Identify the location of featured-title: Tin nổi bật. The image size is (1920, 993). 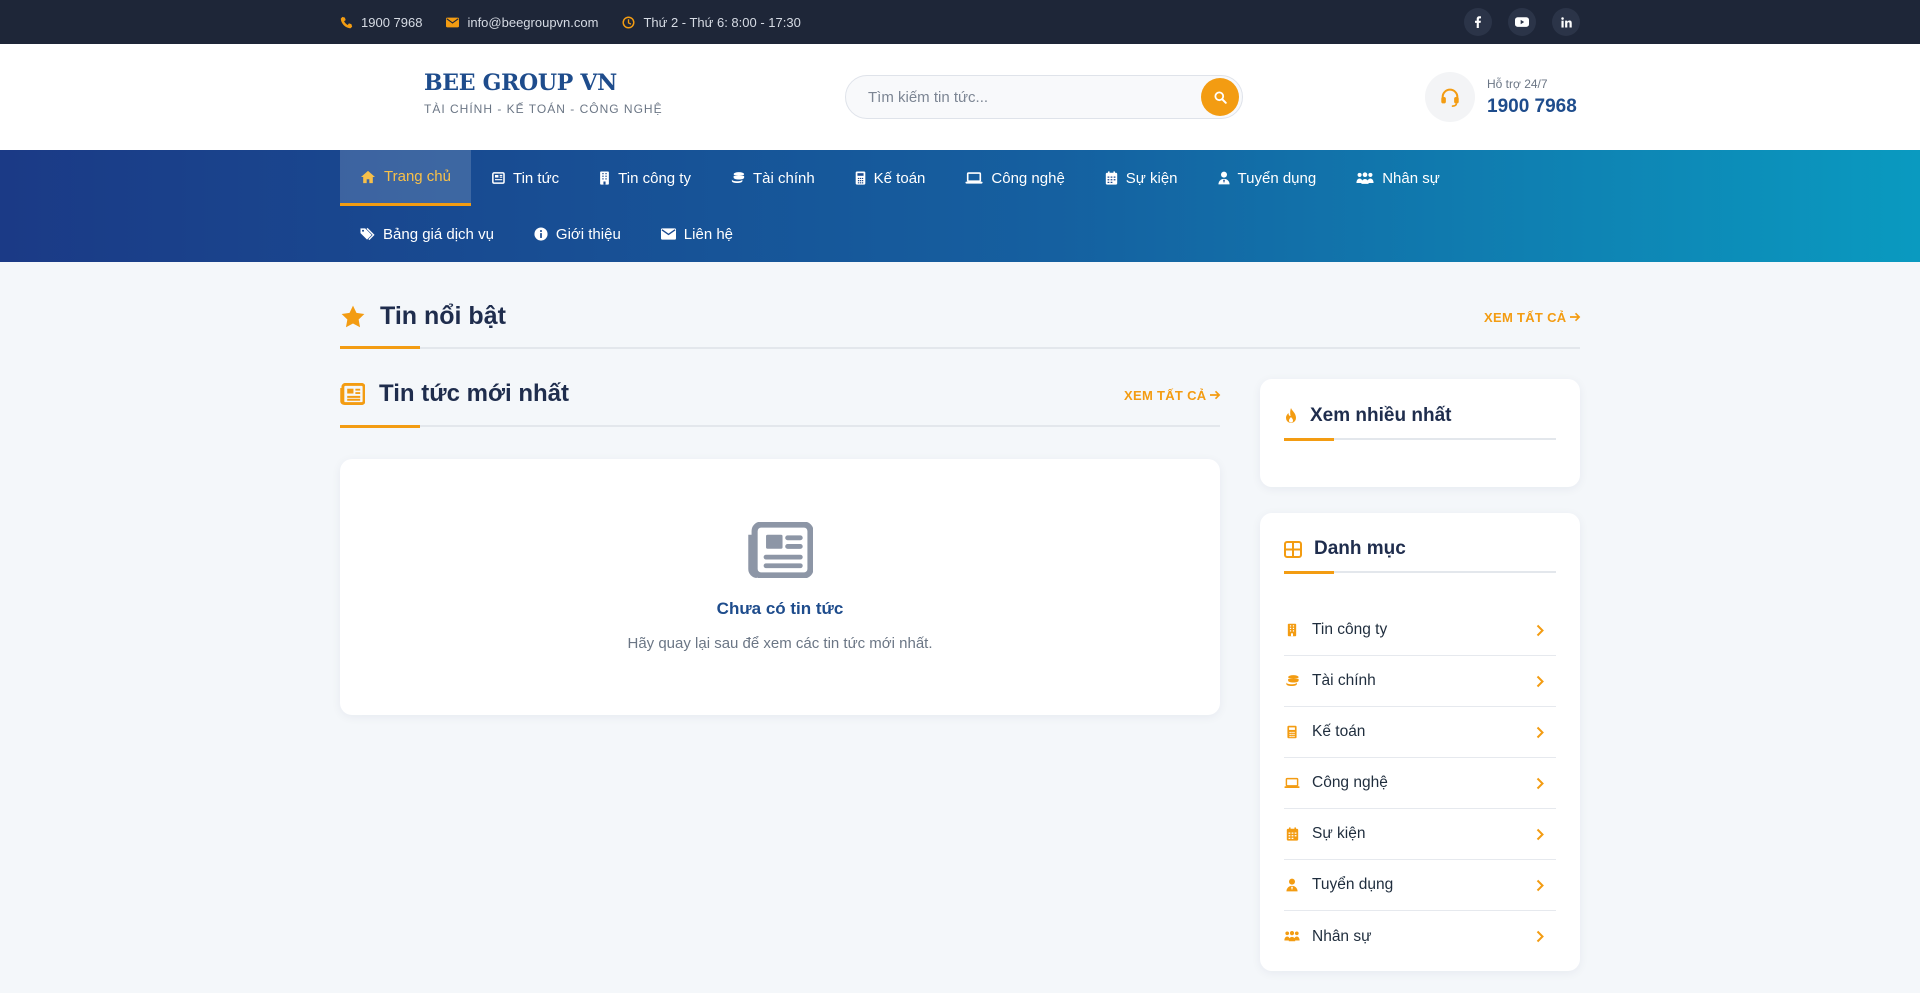
(443, 316).